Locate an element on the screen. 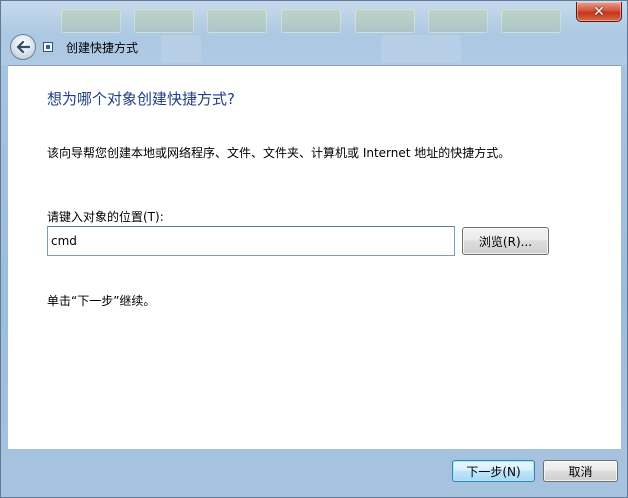 This screenshot has width=628, height=498. next-button: 下一步(N) is located at coordinates (493, 471).